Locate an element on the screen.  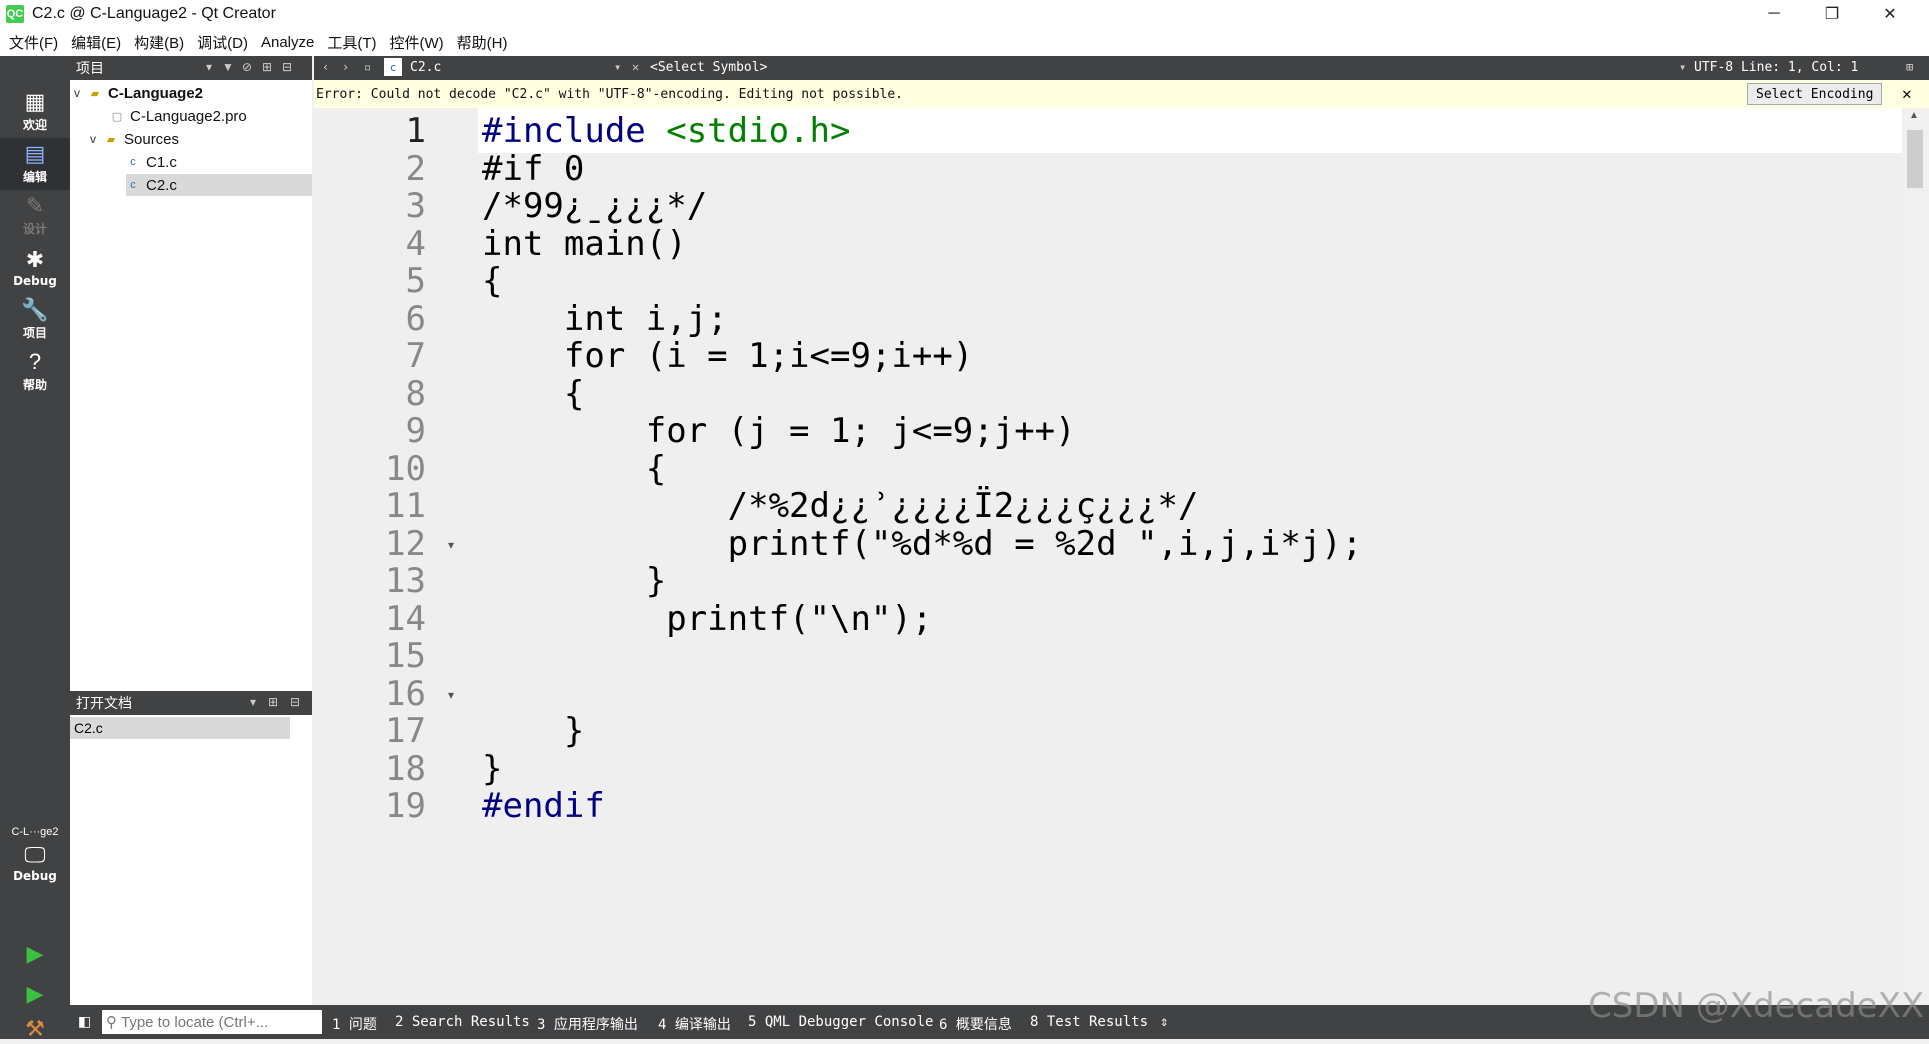
code-line: for (j = 1; j<=9;j++) is located at coordinates (779, 431).